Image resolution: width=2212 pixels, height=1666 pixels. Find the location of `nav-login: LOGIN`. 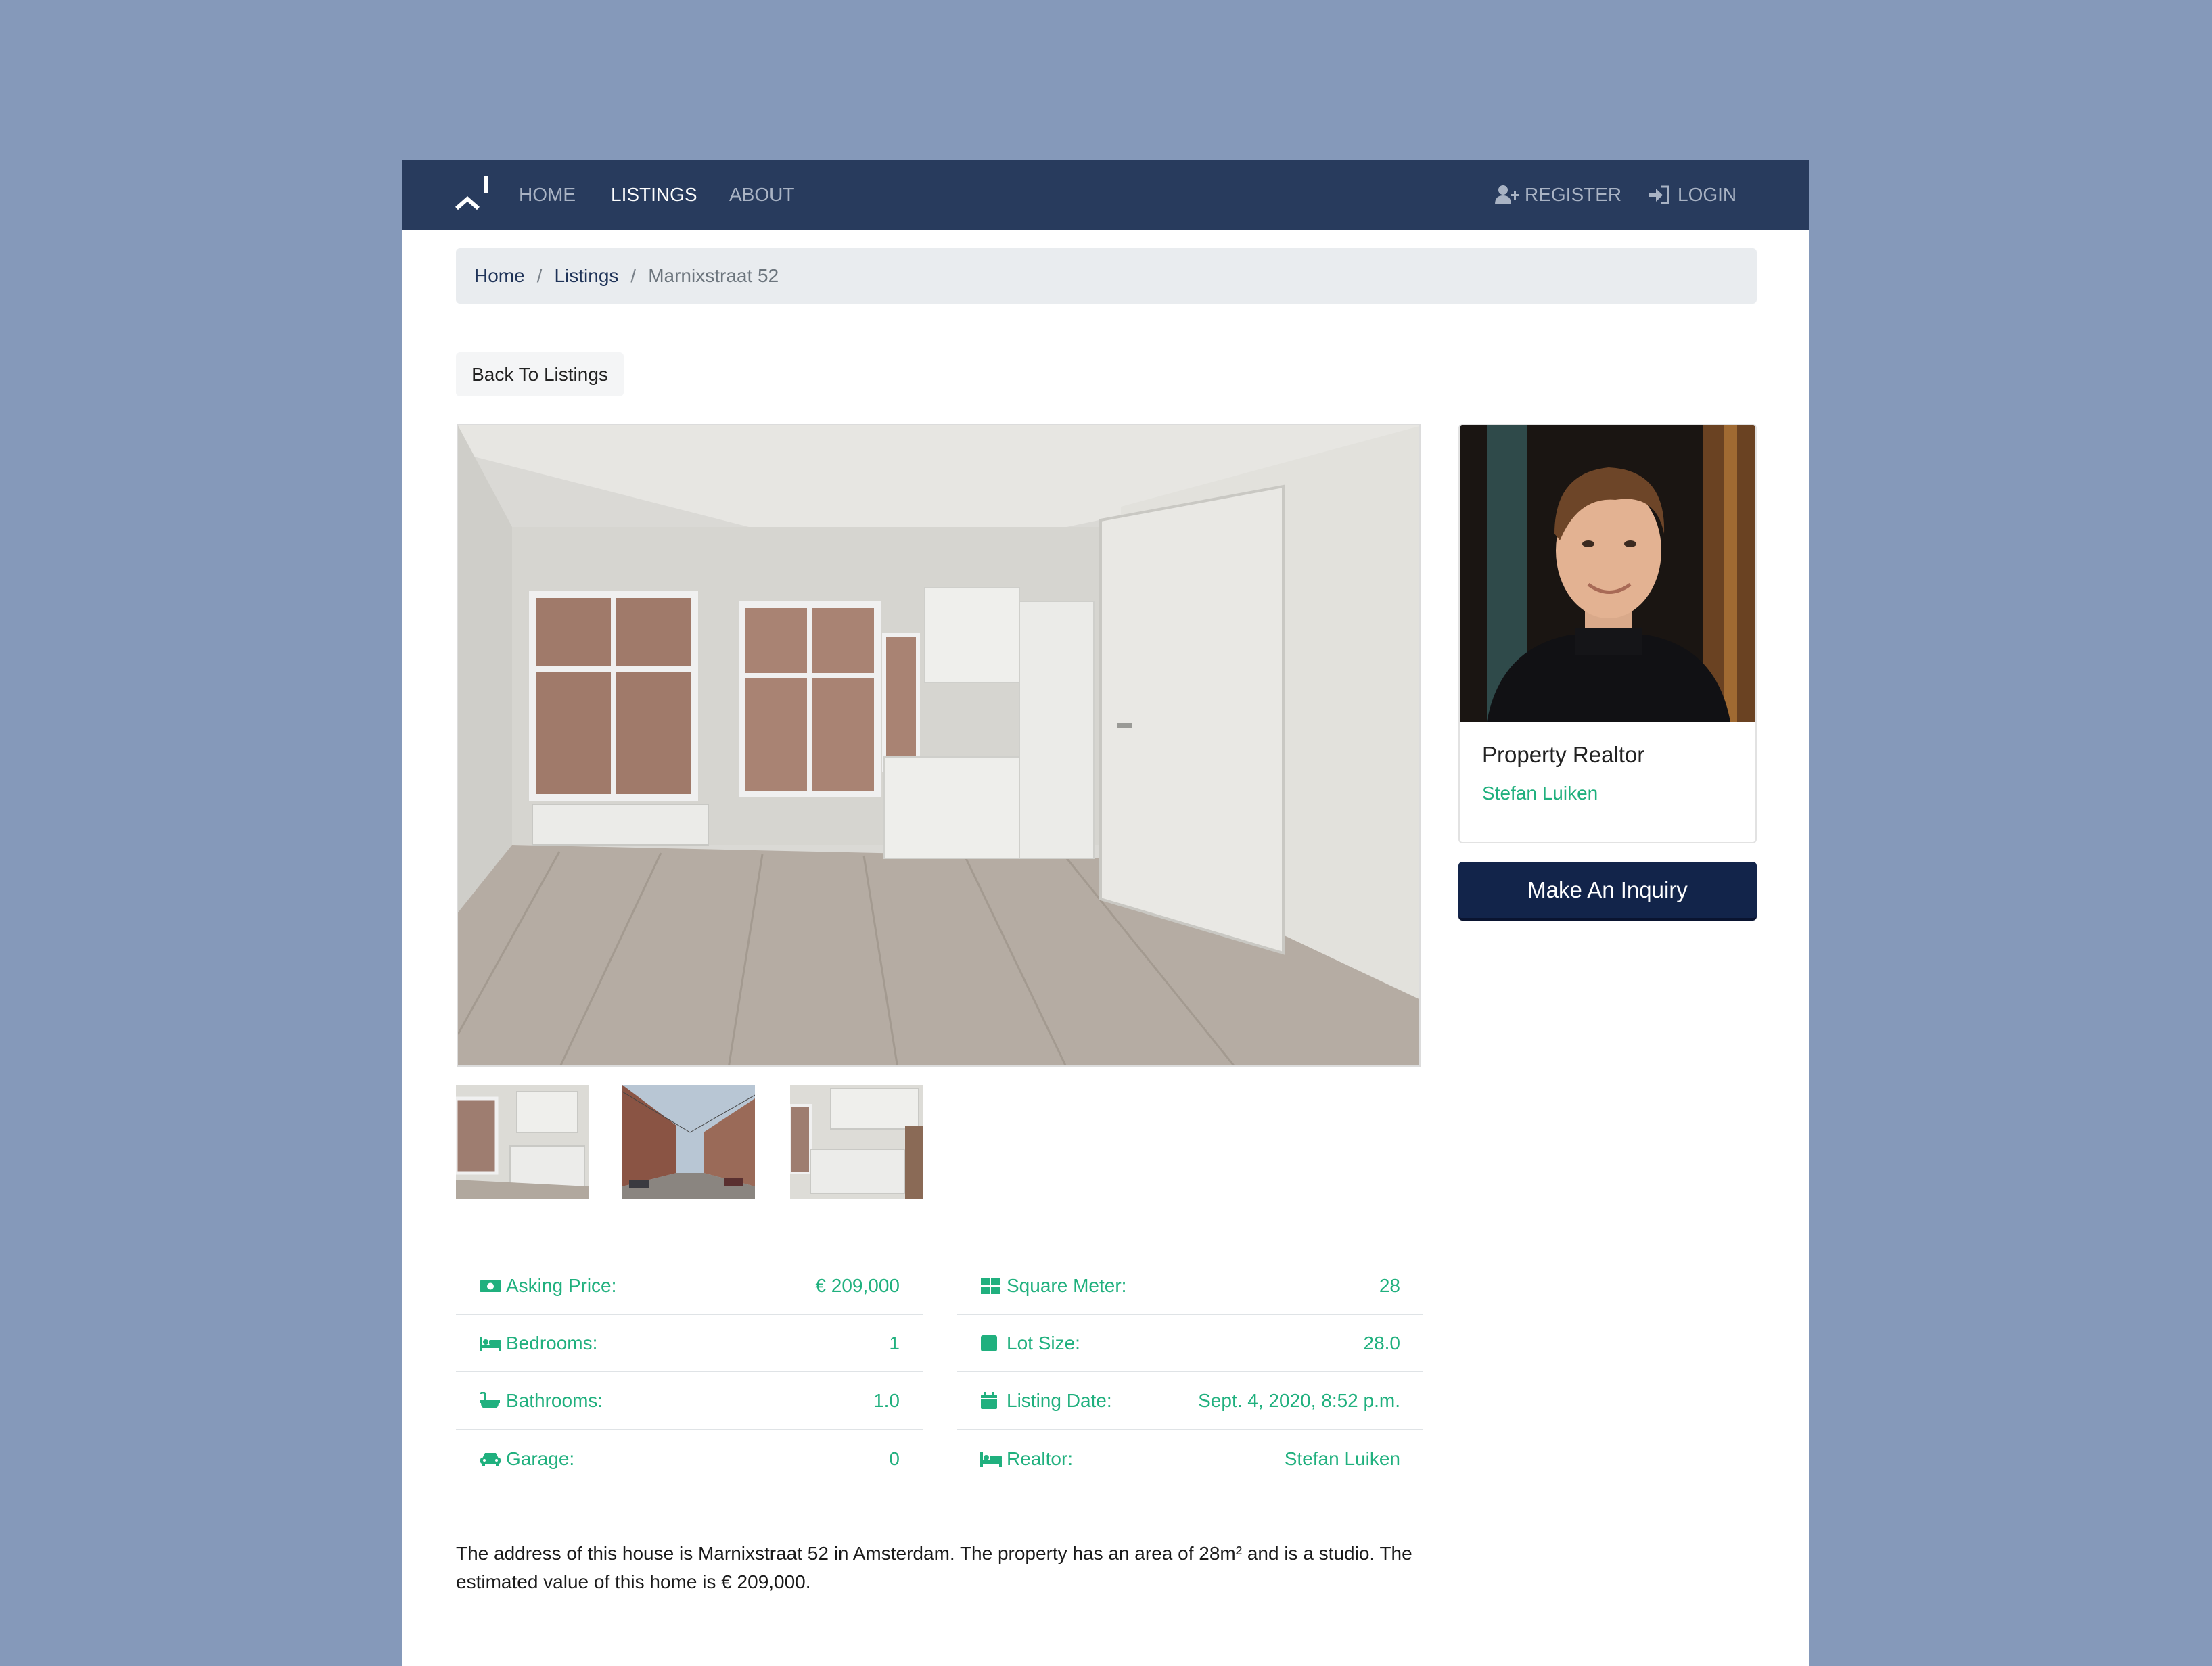

nav-login: LOGIN is located at coordinates (1692, 195).